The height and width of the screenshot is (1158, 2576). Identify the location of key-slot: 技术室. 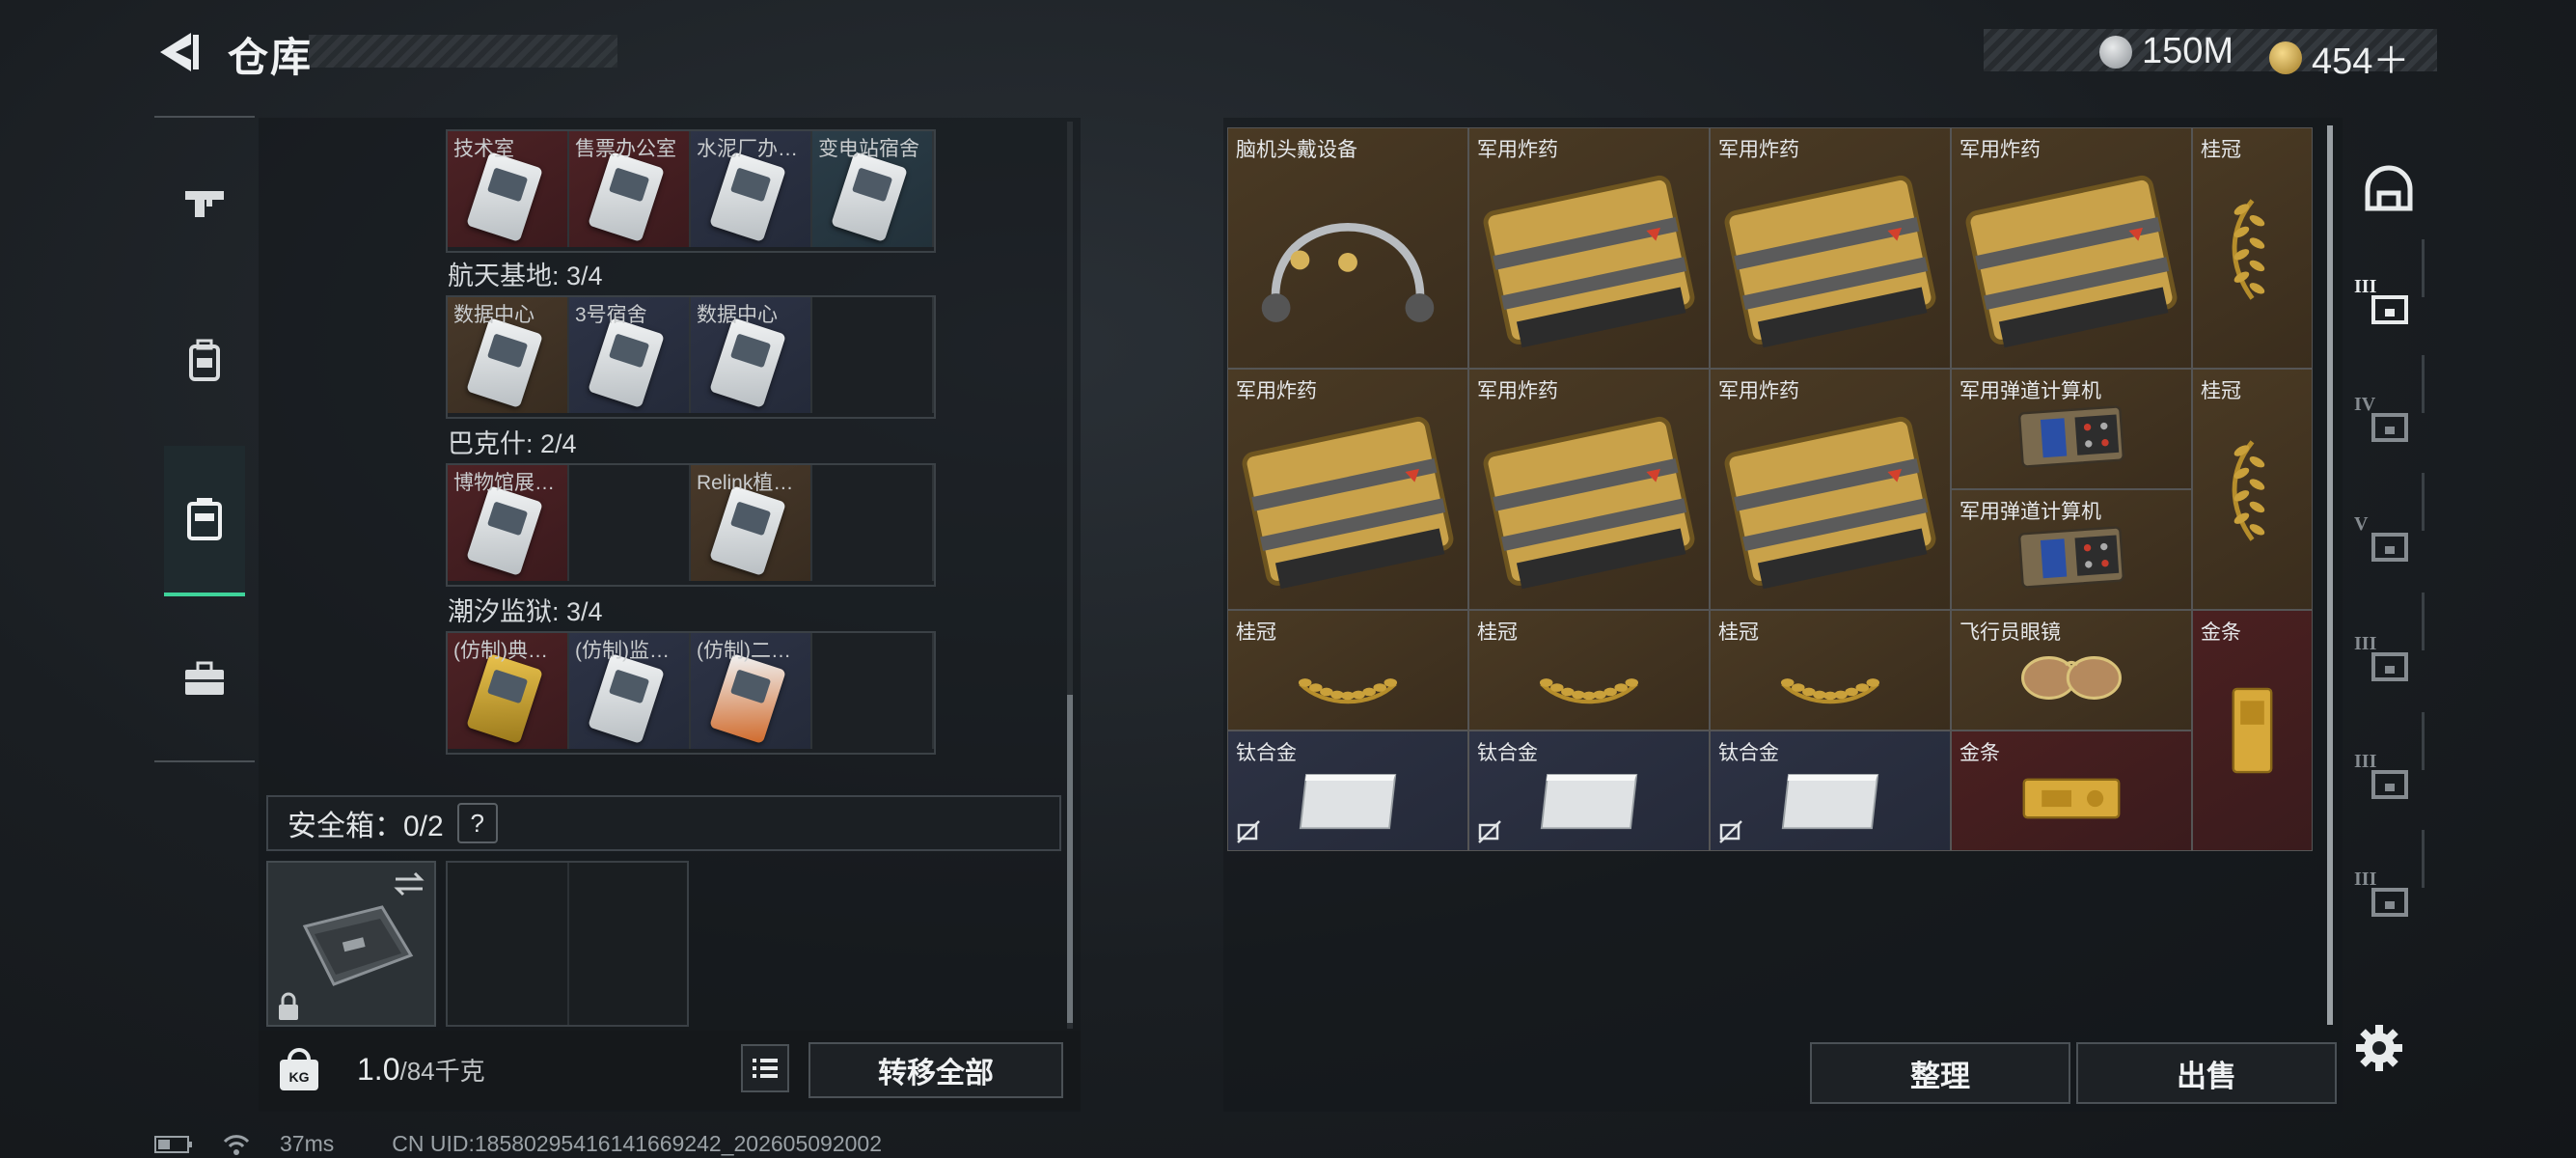
(508, 189).